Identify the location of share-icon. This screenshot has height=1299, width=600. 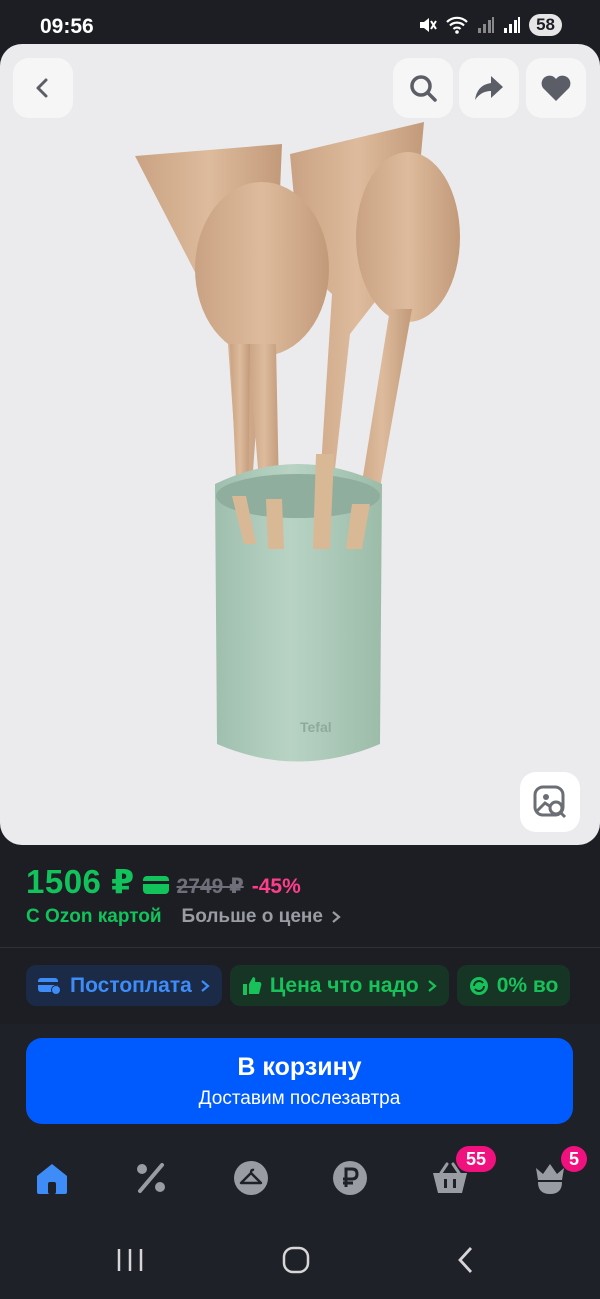
(489, 88).